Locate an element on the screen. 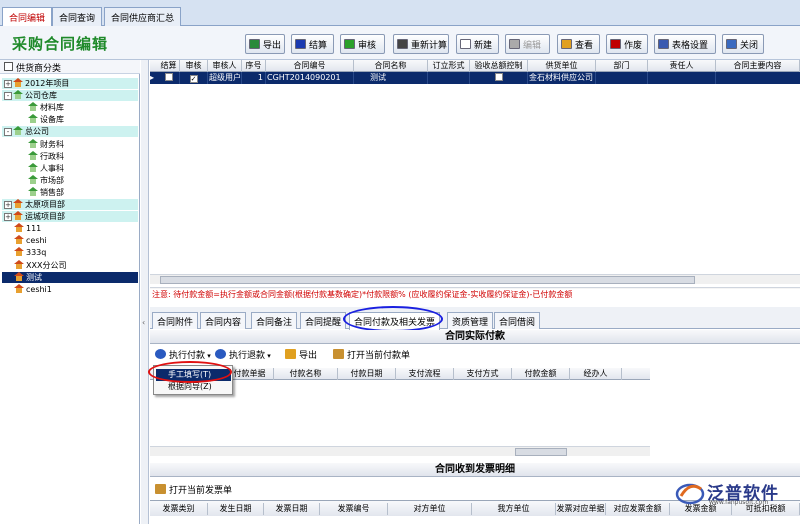  column-header: 责任人 is located at coordinates (682, 66).